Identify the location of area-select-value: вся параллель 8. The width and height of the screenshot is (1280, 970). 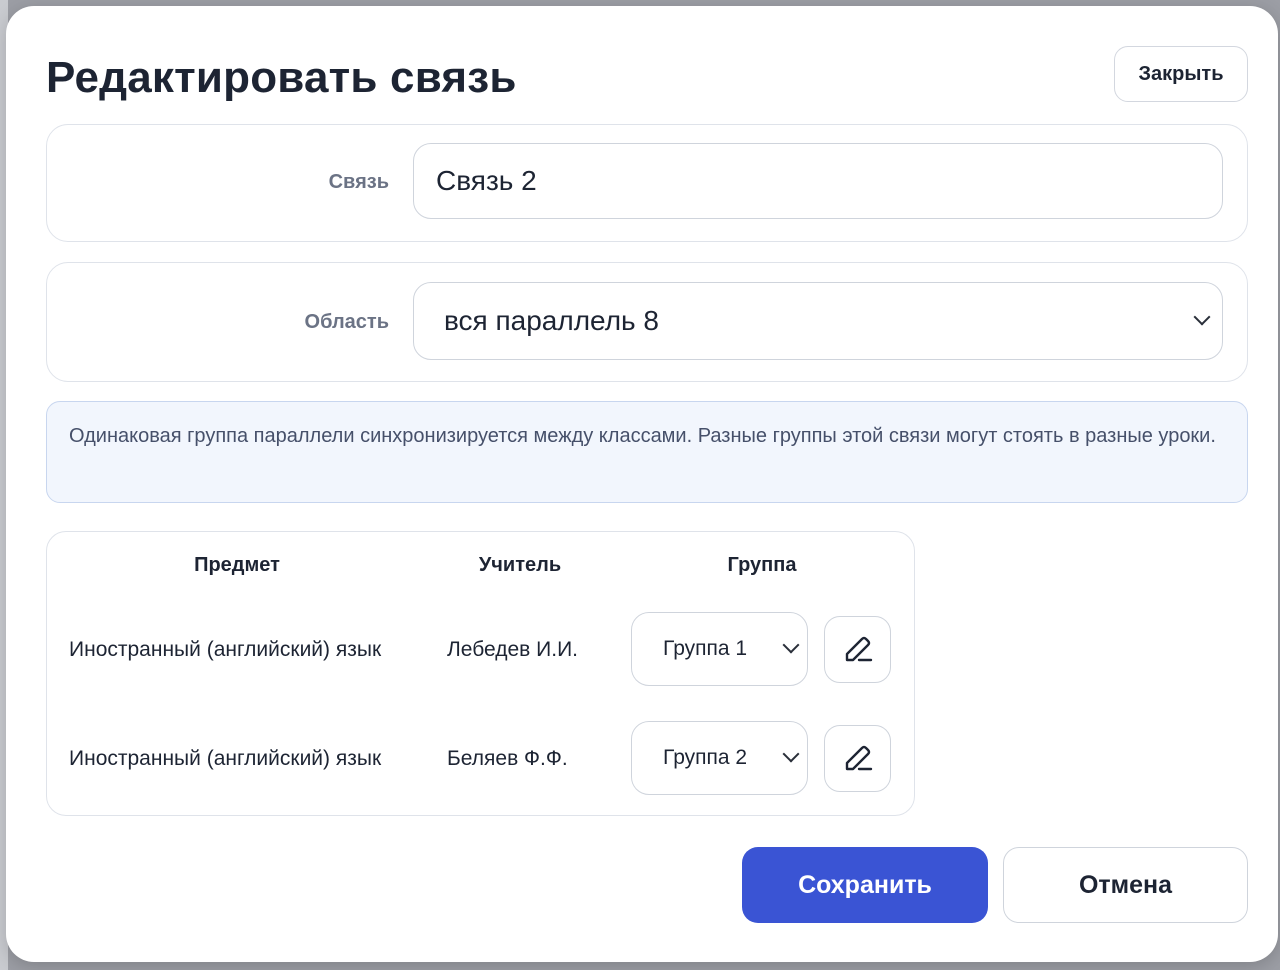
(551, 320).